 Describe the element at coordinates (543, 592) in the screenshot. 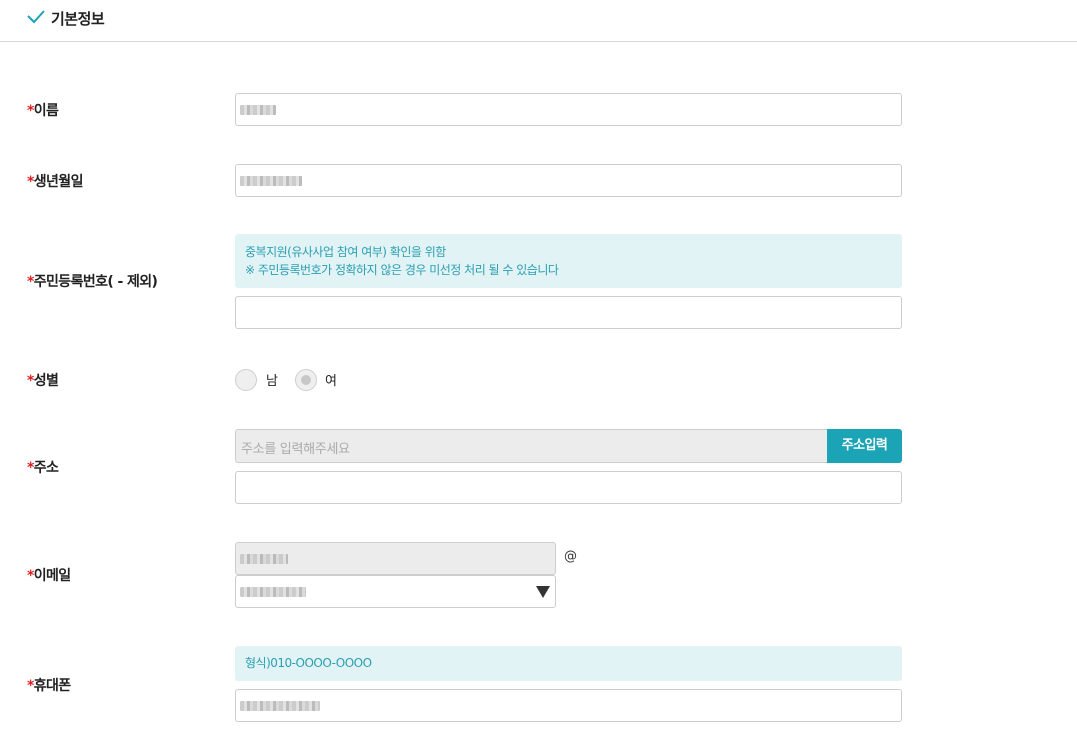

I see `dropdown-caret-icon` at that location.